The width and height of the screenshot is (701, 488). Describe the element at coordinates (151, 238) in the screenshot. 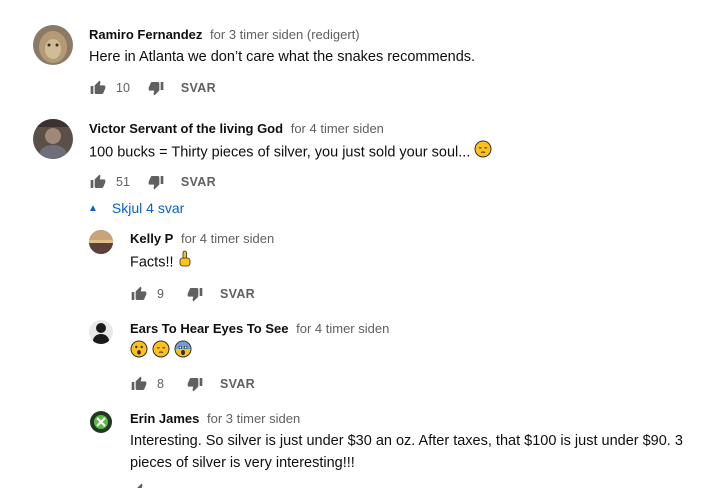

I see `author-name: Kelly P` at that location.